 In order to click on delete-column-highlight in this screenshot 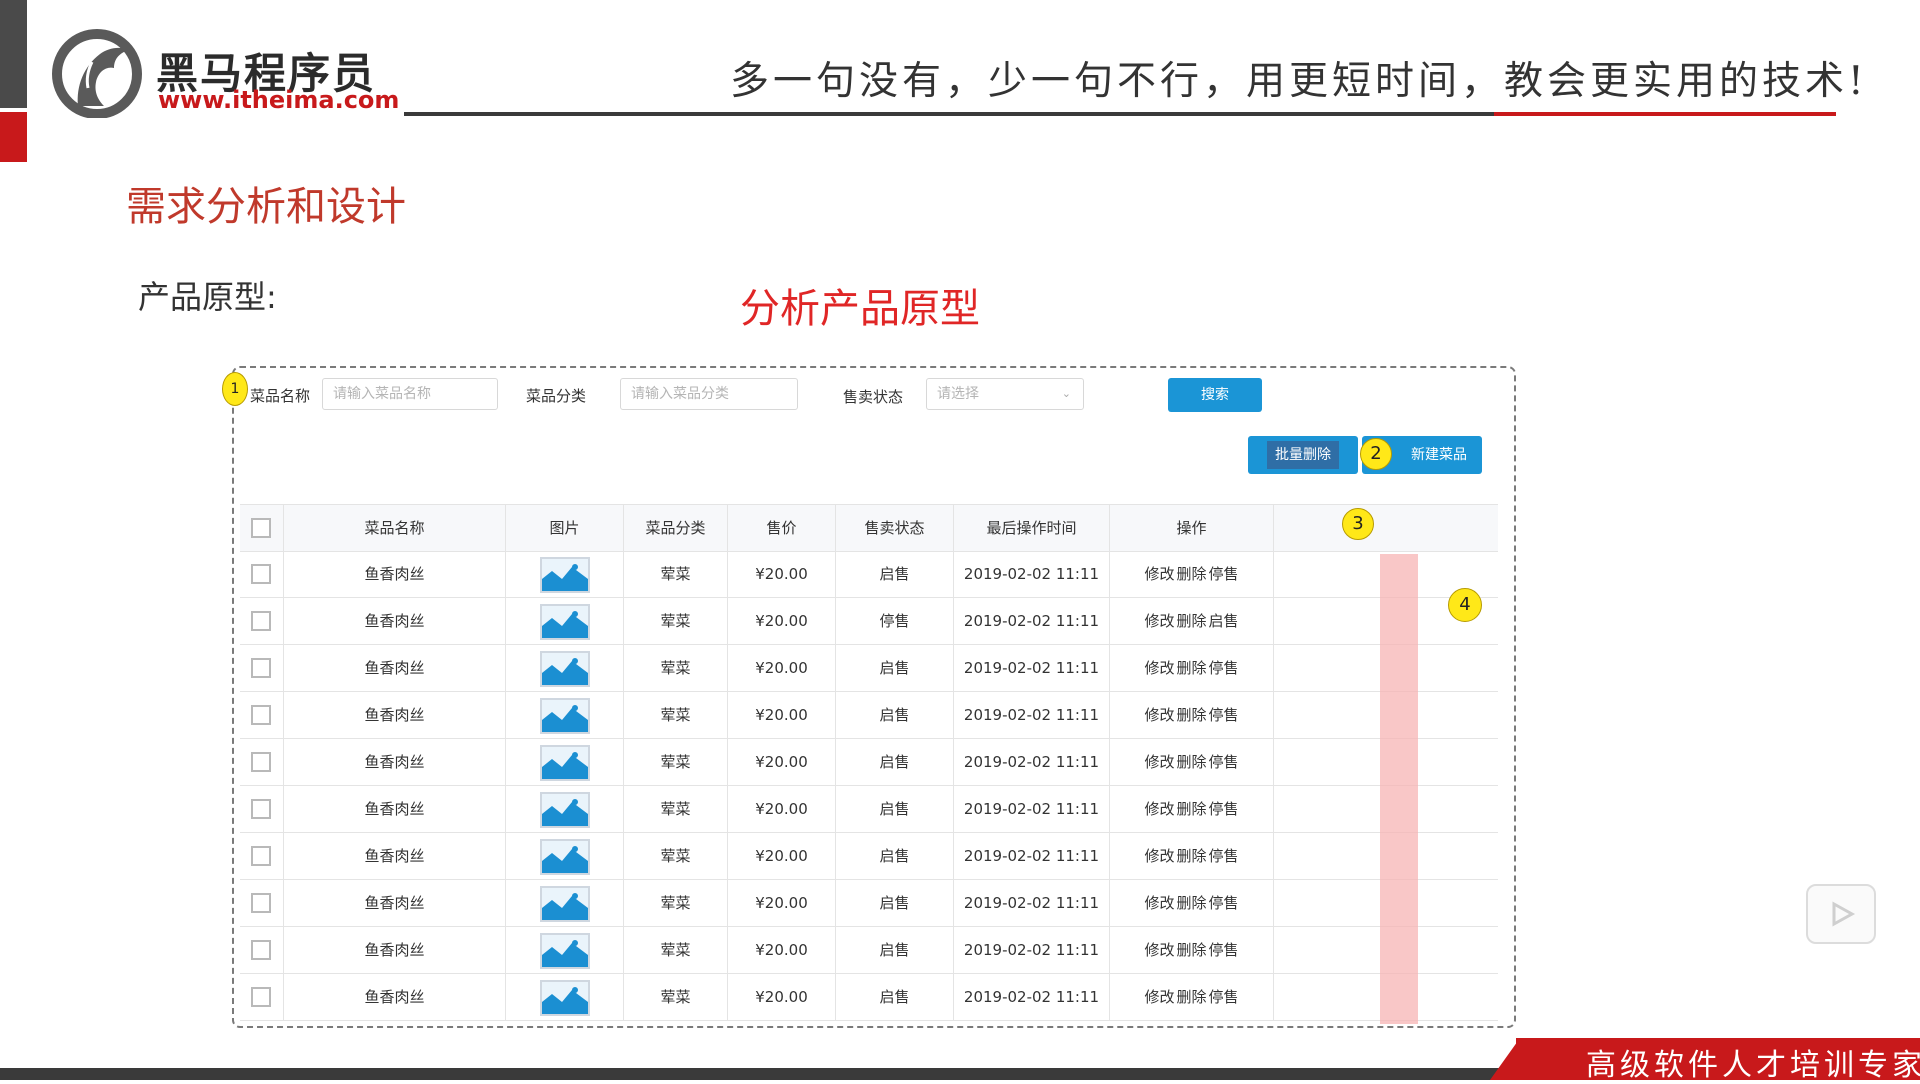, I will do `click(1399, 789)`.